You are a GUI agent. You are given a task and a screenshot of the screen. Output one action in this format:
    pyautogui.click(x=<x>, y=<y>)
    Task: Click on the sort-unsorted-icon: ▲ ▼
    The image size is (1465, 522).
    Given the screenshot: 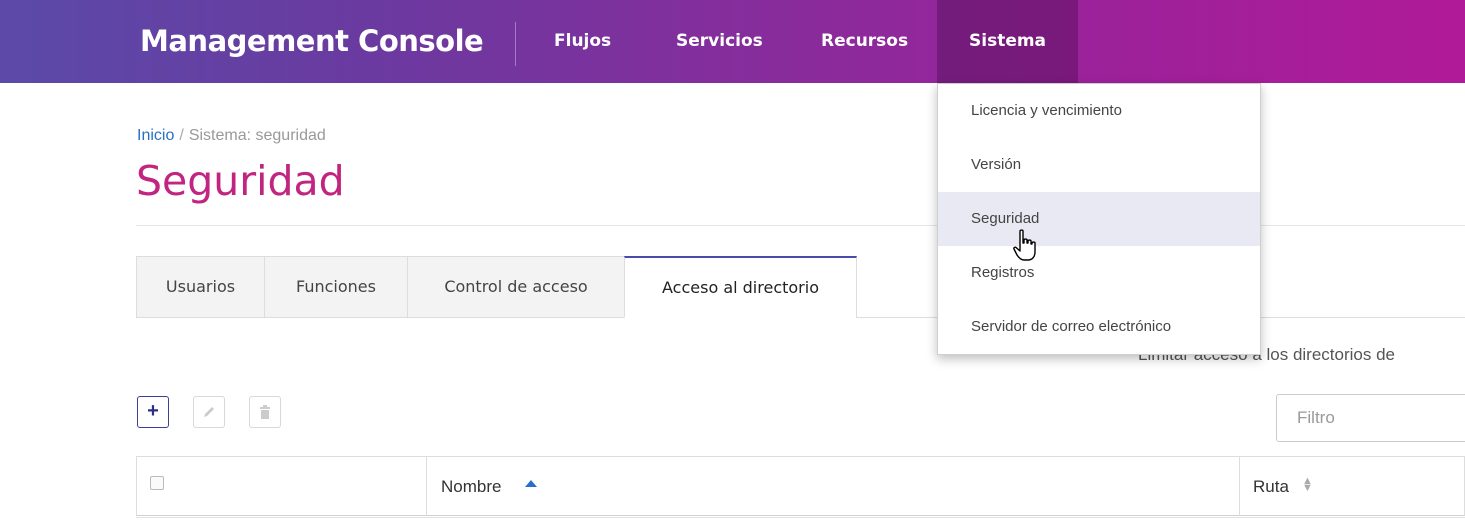 What is the action you would take?
    pyautogui.click(x=1307, y=485)
    